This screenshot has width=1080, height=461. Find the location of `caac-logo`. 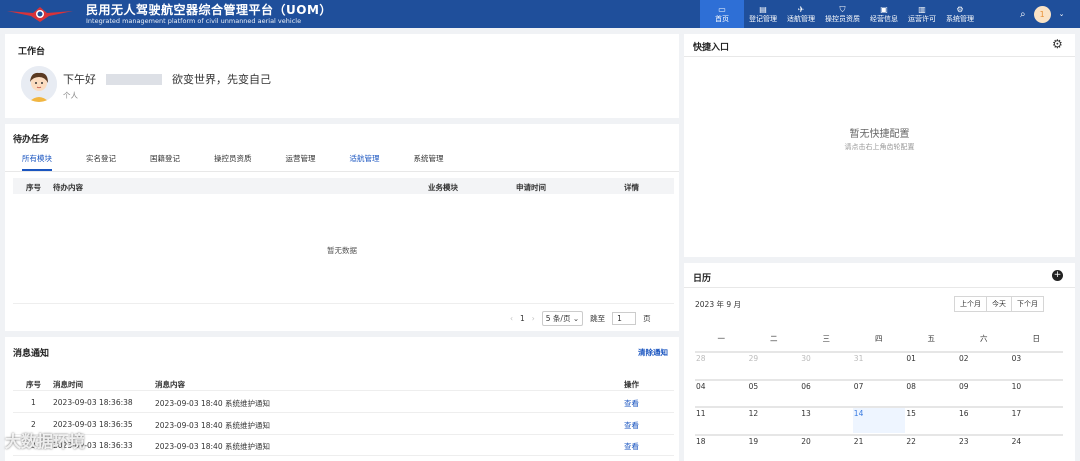

caac-logo is located at coordinates (40, 14).